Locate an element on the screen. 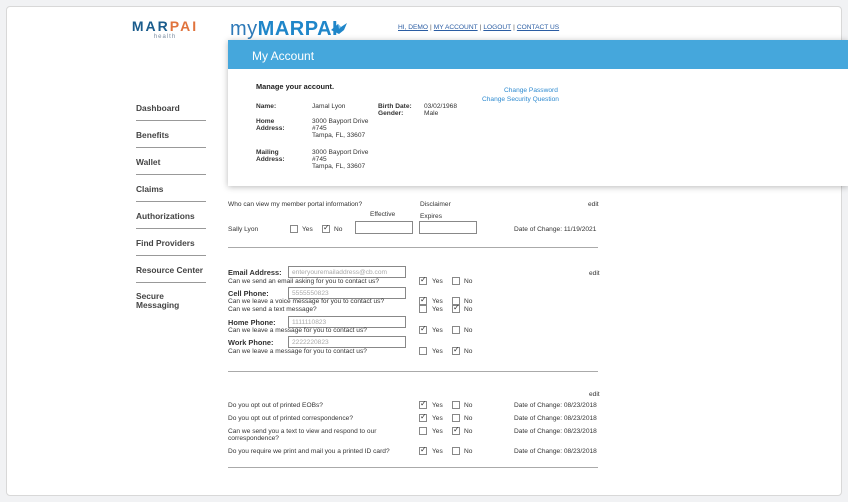  home-address-line: Tampa, FL, 33607 is located at coordinates (339, 135).